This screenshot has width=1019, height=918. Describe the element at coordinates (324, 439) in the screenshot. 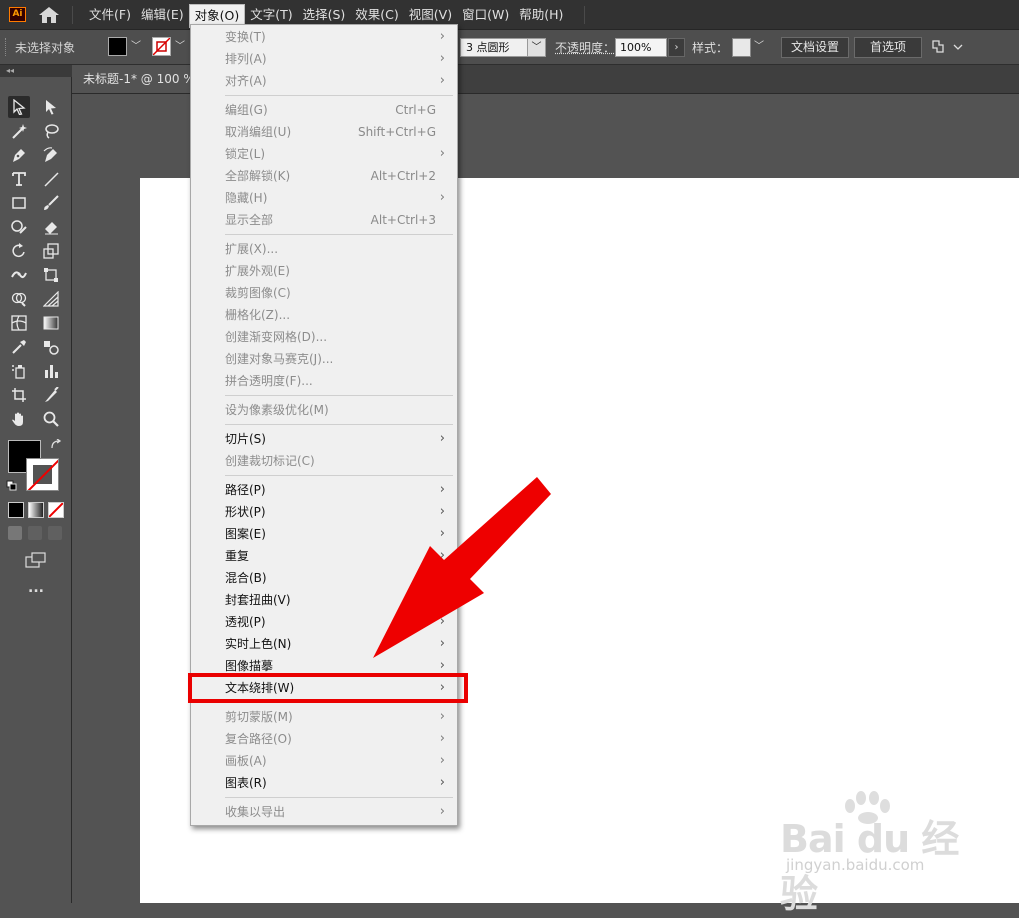

I see `menu-item: 切片(S) ›` at that location.